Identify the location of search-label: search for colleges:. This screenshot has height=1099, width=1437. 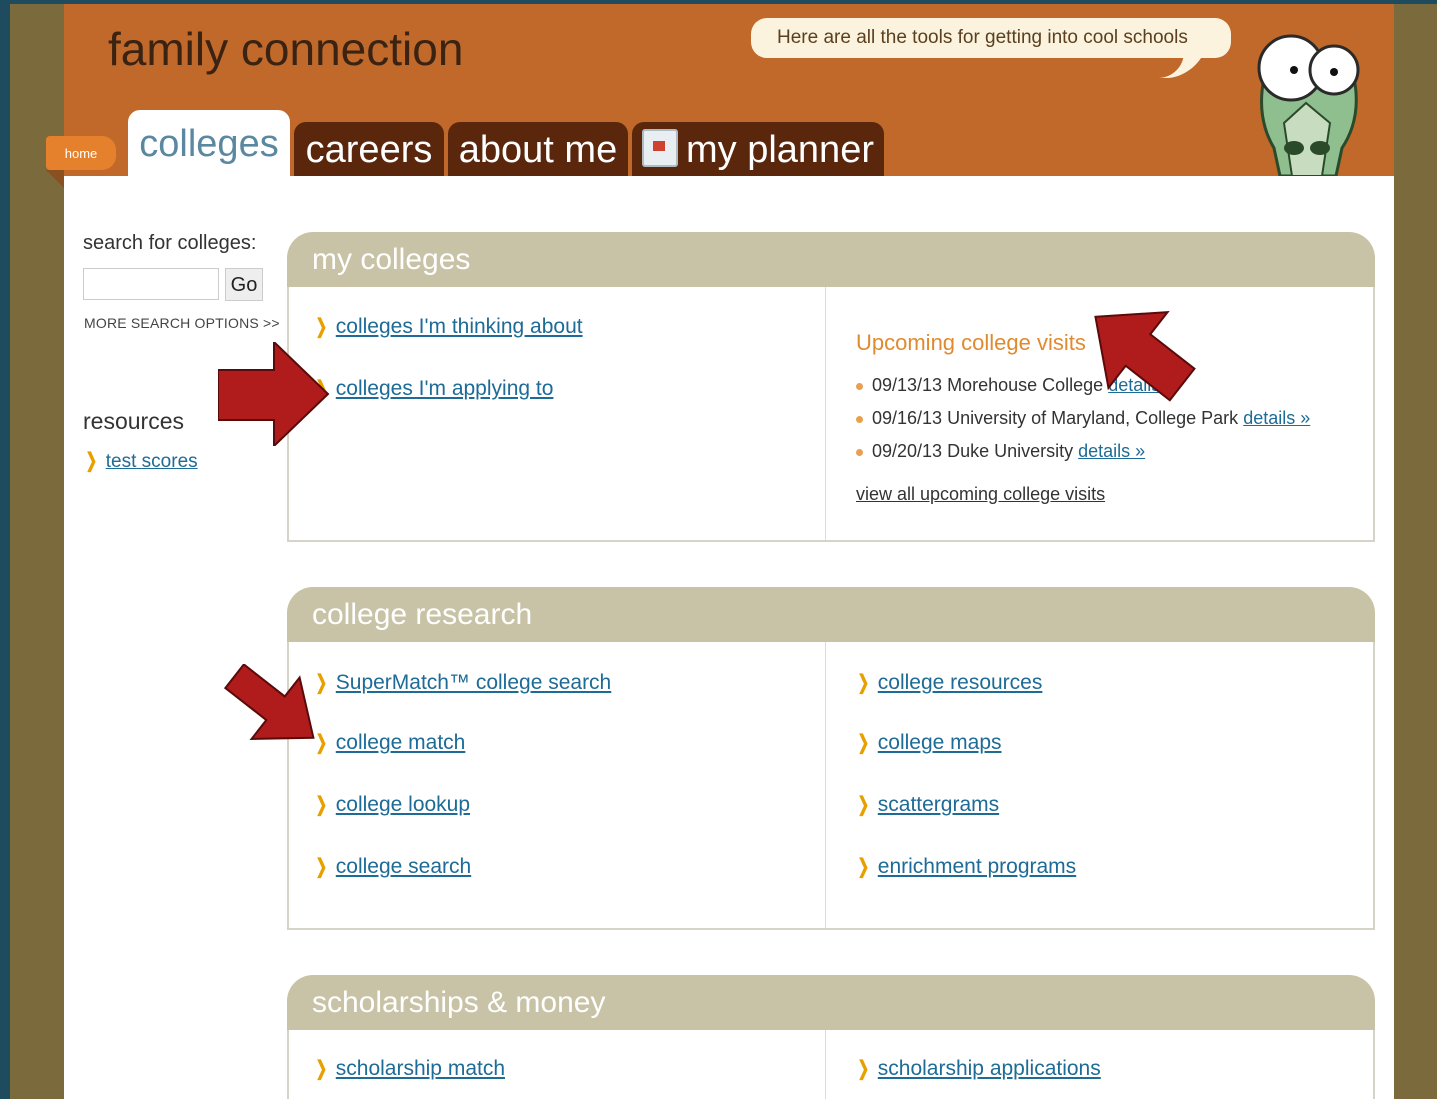
(170, 243).